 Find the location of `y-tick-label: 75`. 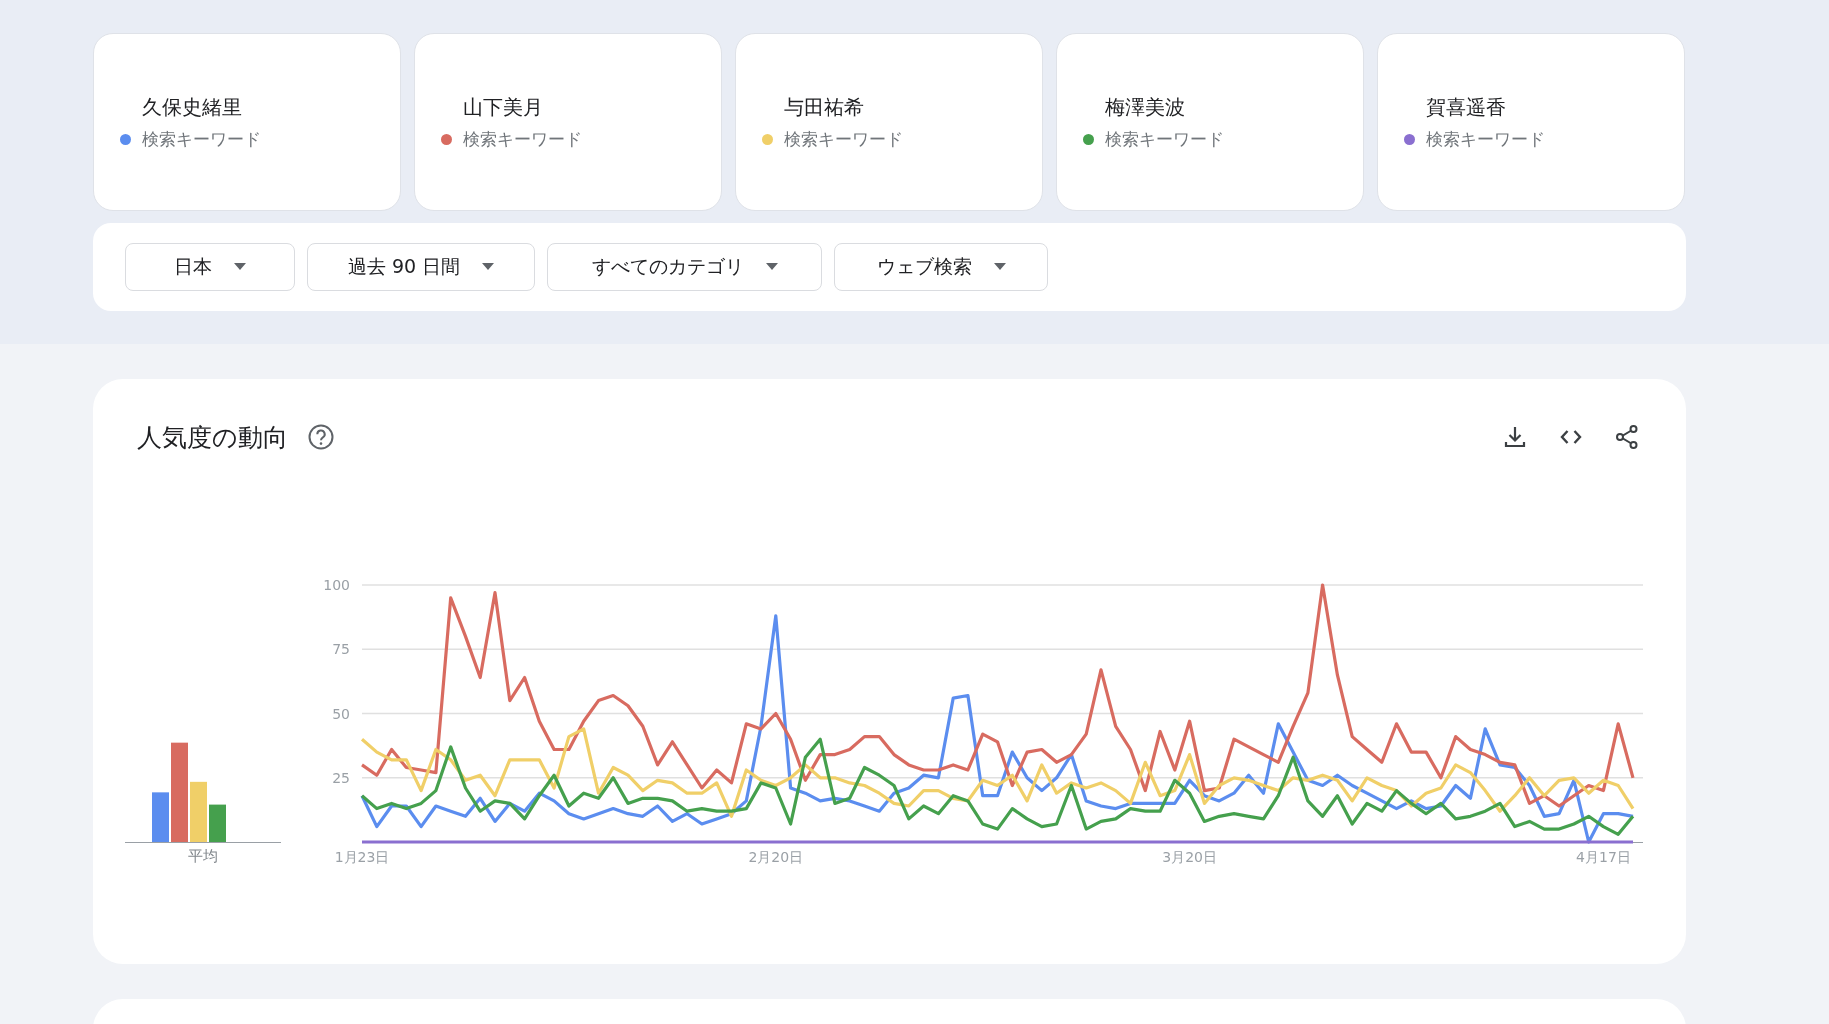

y-tick-label: 75 is located at coordinates (341, 649).